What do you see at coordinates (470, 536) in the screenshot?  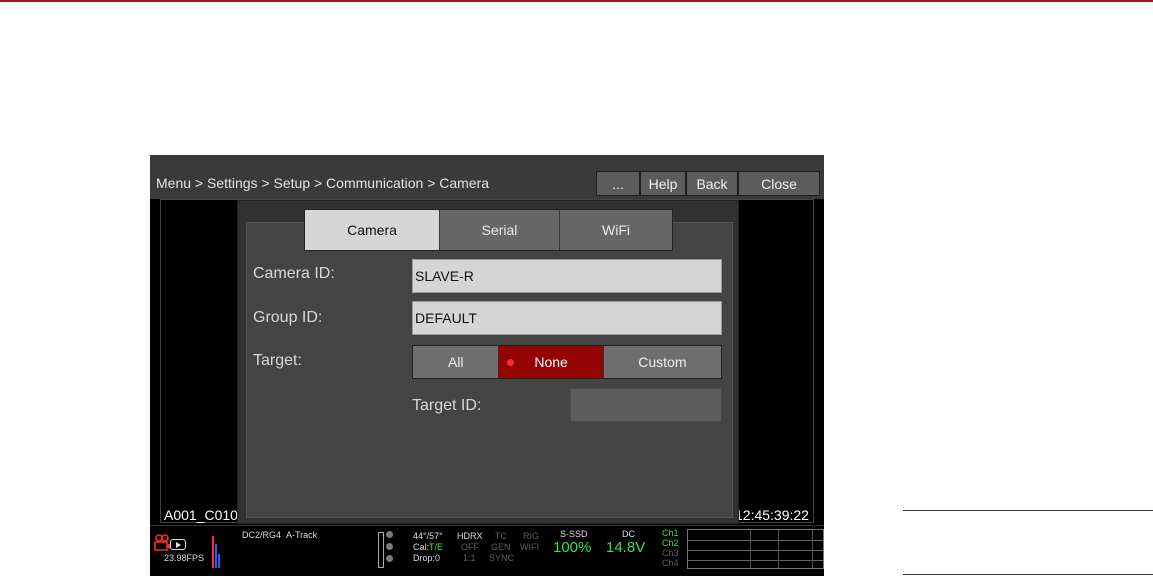 I see `hdrx-label: HDRX` at bounding box center [470, 536].